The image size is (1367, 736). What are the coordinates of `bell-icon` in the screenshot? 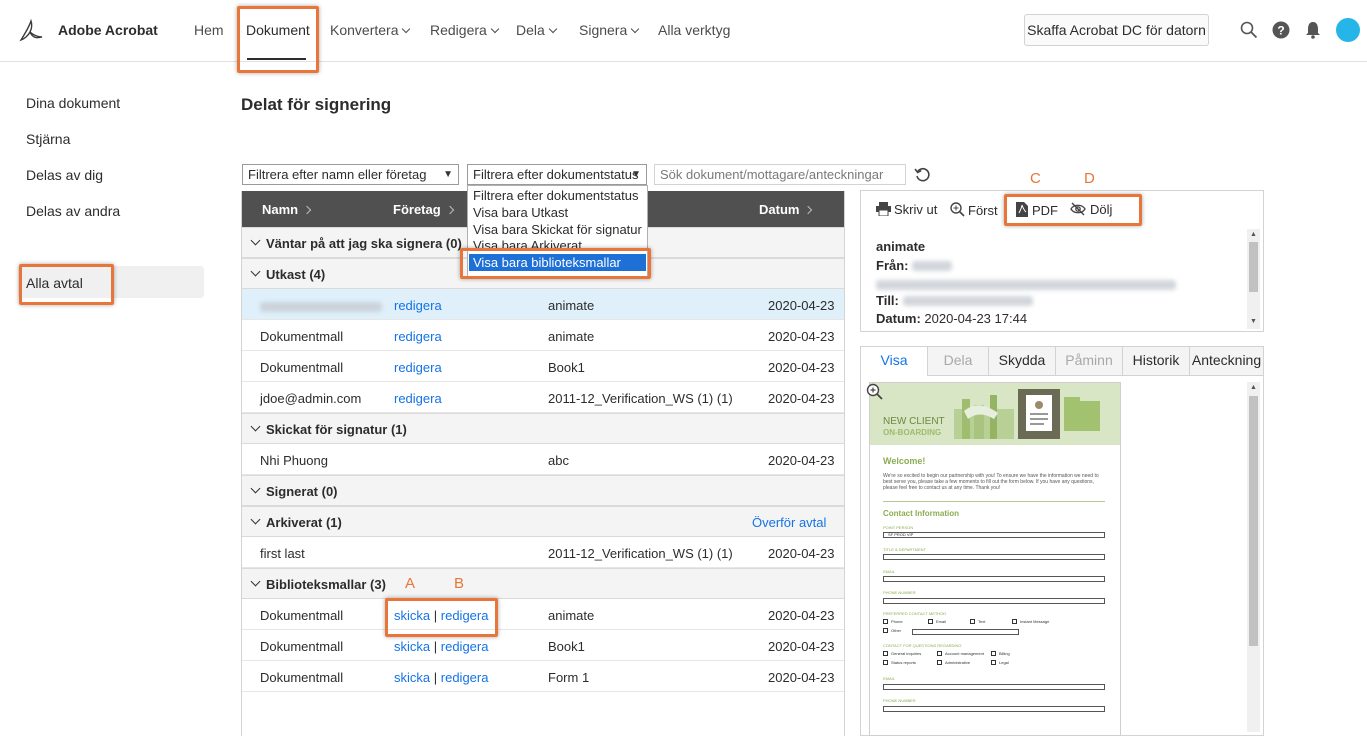 It's located at (1313, 30).